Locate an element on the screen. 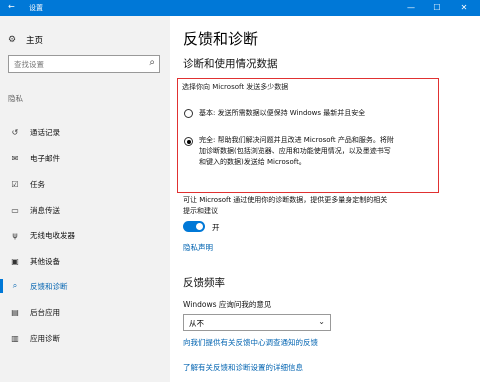  frequency-select: 从不 ⌄ is located at coordinates (257, 322).